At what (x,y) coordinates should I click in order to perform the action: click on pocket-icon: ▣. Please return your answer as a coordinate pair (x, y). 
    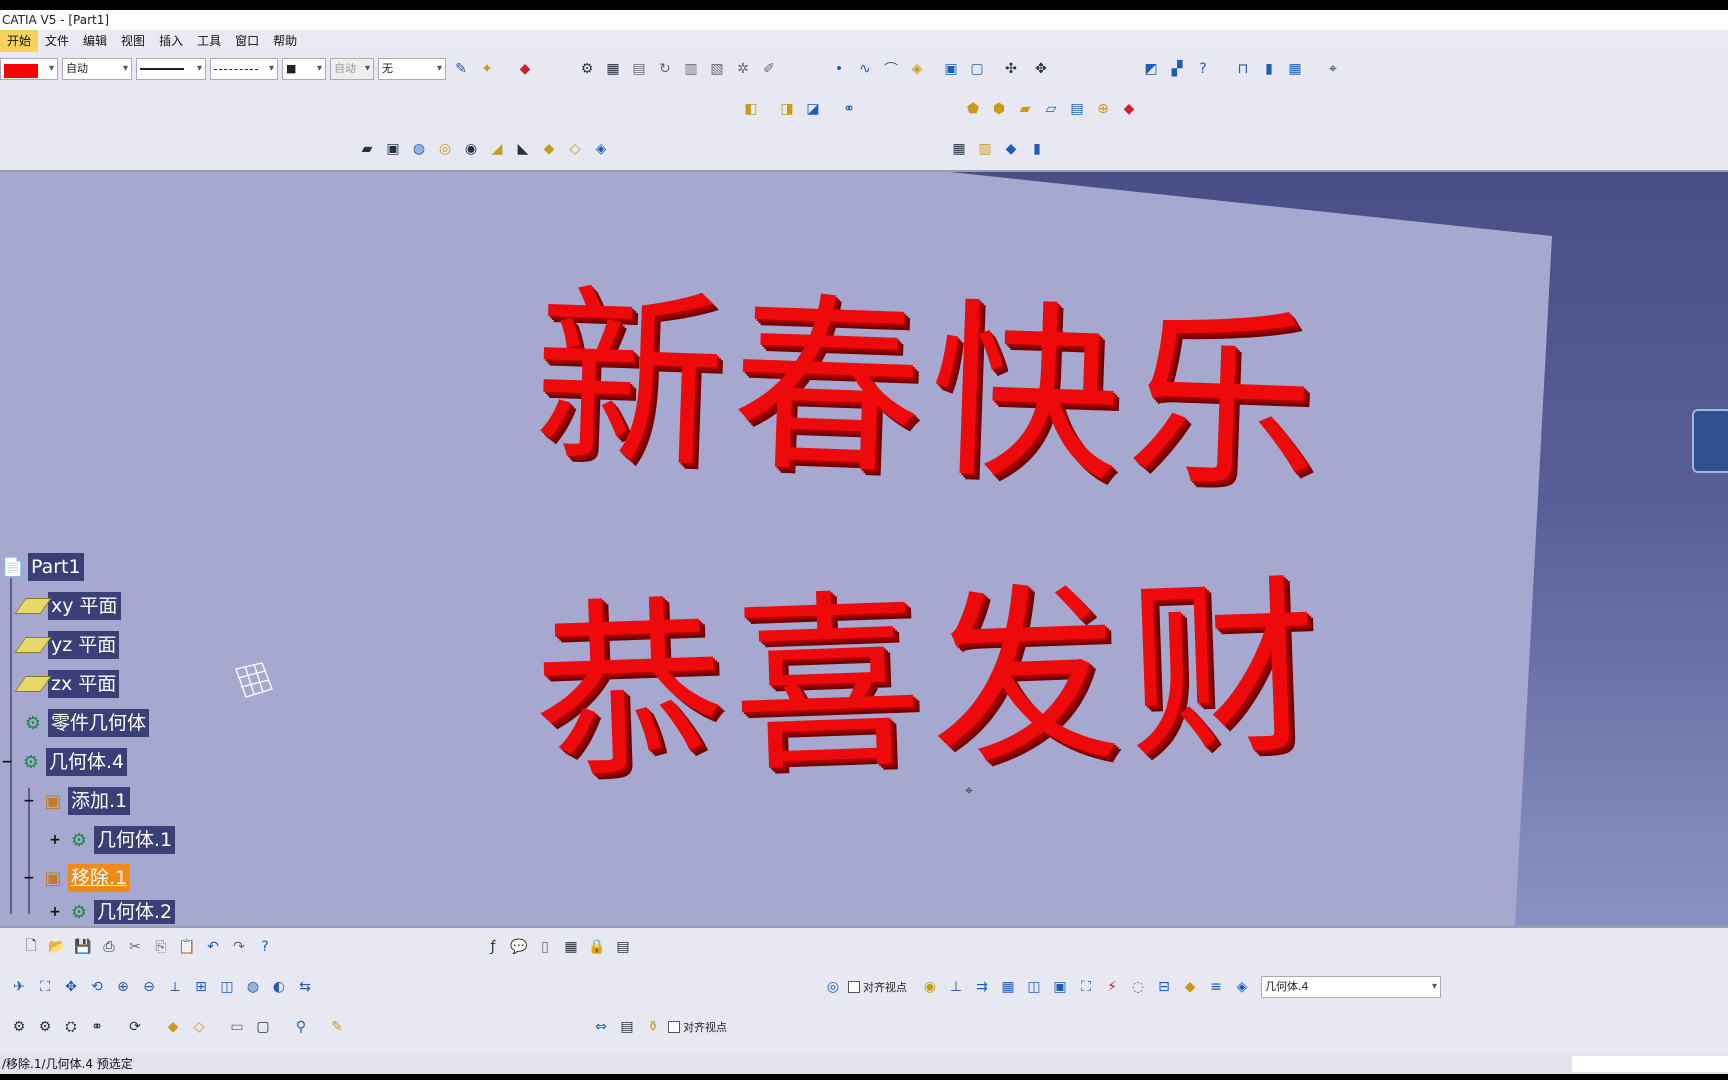
    Looking at the image, I should click on (393, 149).